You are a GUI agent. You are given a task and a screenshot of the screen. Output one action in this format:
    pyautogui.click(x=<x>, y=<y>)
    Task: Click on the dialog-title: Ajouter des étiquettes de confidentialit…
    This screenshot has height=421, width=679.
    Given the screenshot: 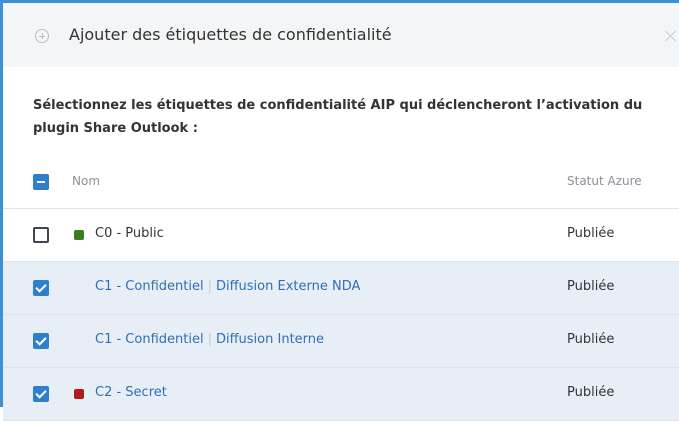 What is the action you would take?
    pyautogui.click(x=230, y=34)
    